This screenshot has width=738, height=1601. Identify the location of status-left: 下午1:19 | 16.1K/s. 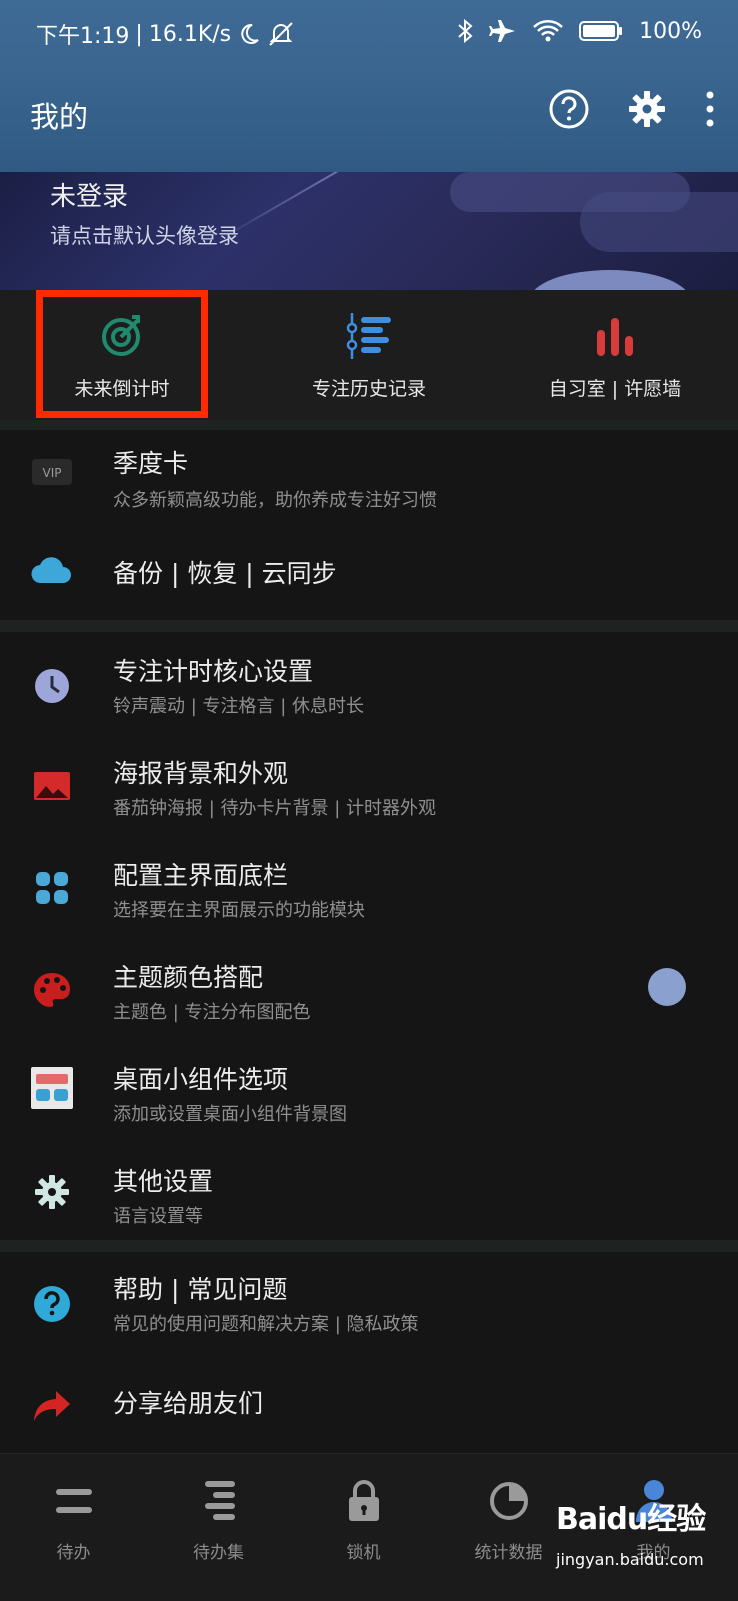
(165, 34).